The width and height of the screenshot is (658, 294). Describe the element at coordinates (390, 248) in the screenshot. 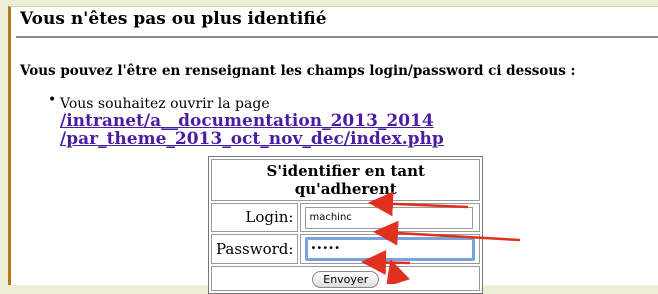

I see `password-input` at that location.